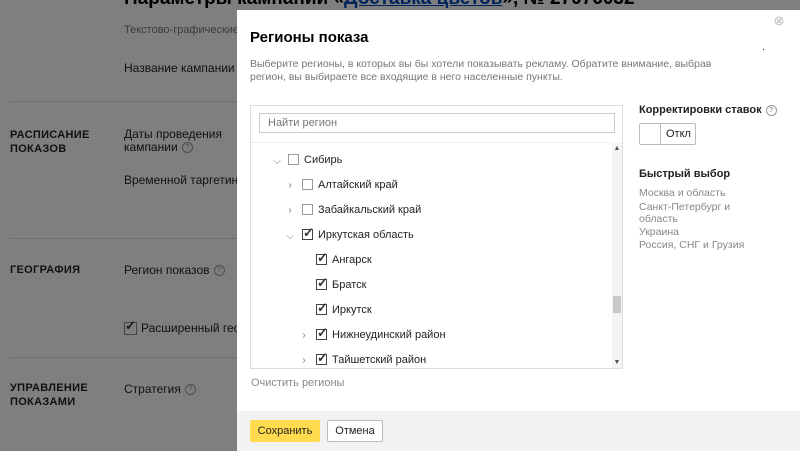  Describe the element at coordinates (700, 110) in the screenshot. I see `bid-adjustments-text: Корректировки ставок` at that location.